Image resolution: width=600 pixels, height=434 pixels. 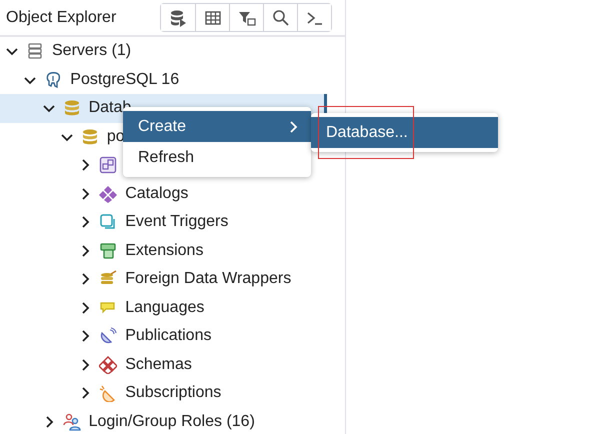 What do you see at coordinates (173, 393) in the screenshot?
I see `tree-label: Subscriptions` at bounding box center [173, 393].